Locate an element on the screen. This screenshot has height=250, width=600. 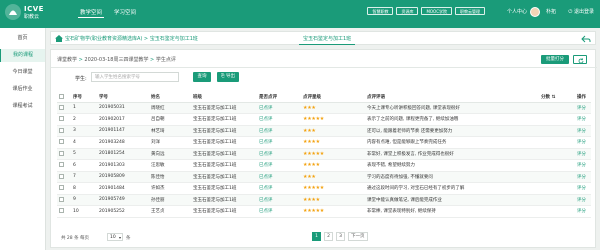
row-number: 4 is located at coordinates (84, 142).